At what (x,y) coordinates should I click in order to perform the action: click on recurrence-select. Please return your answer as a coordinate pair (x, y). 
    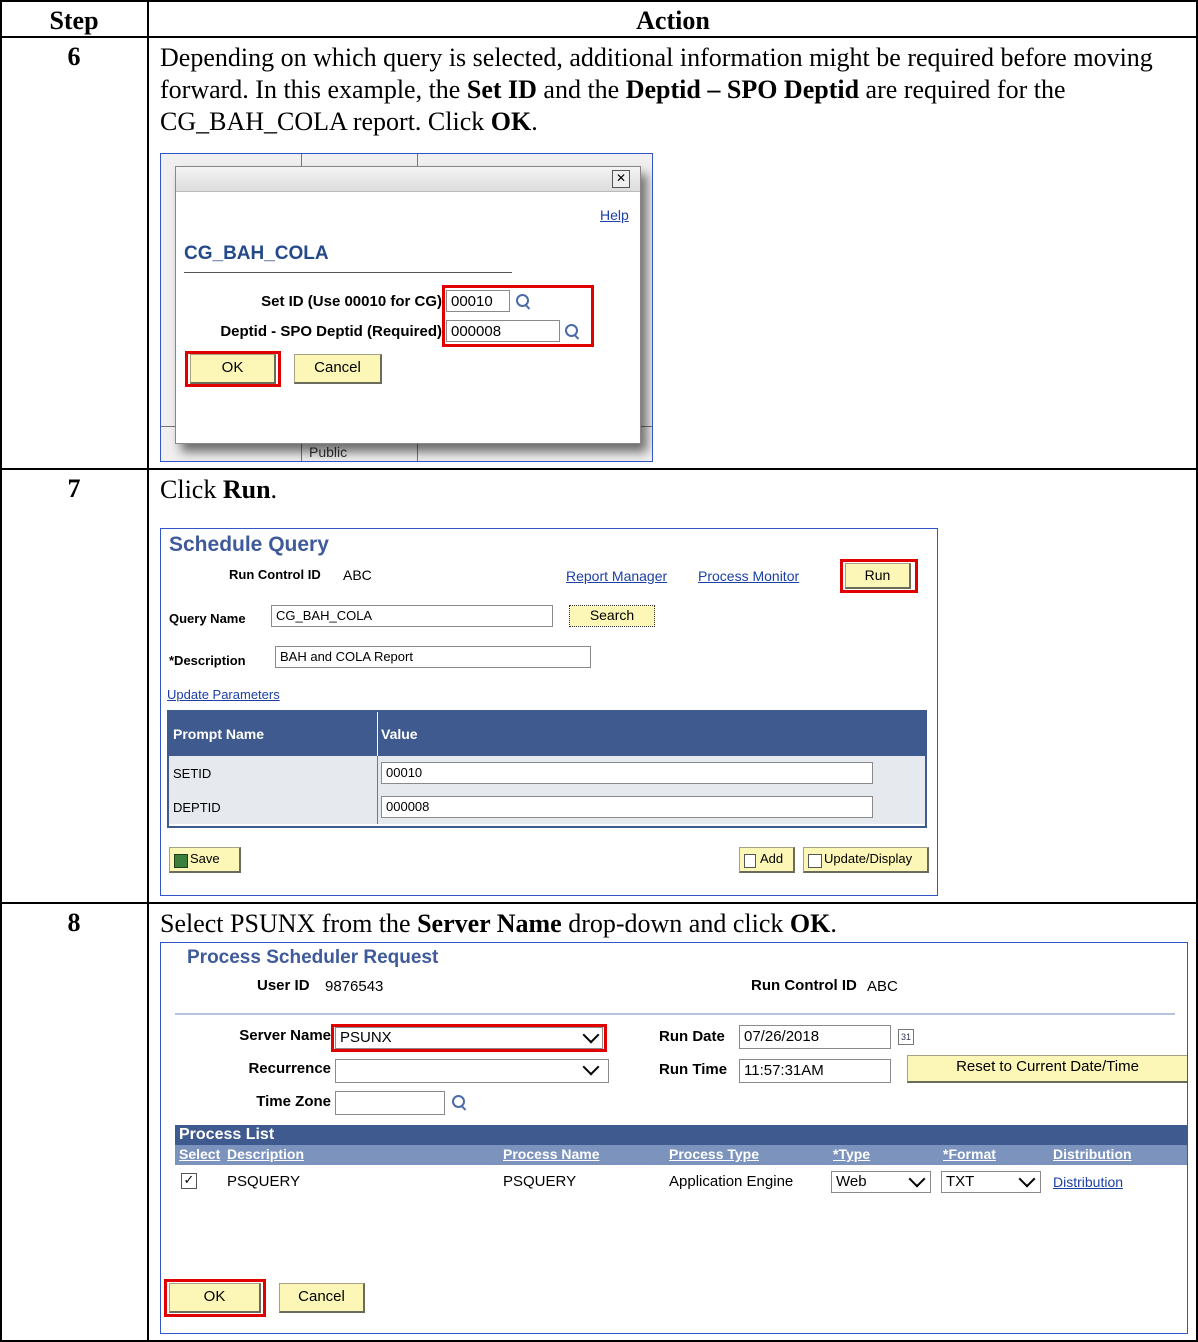
    Looking at the image, I should click on (472, 1071).